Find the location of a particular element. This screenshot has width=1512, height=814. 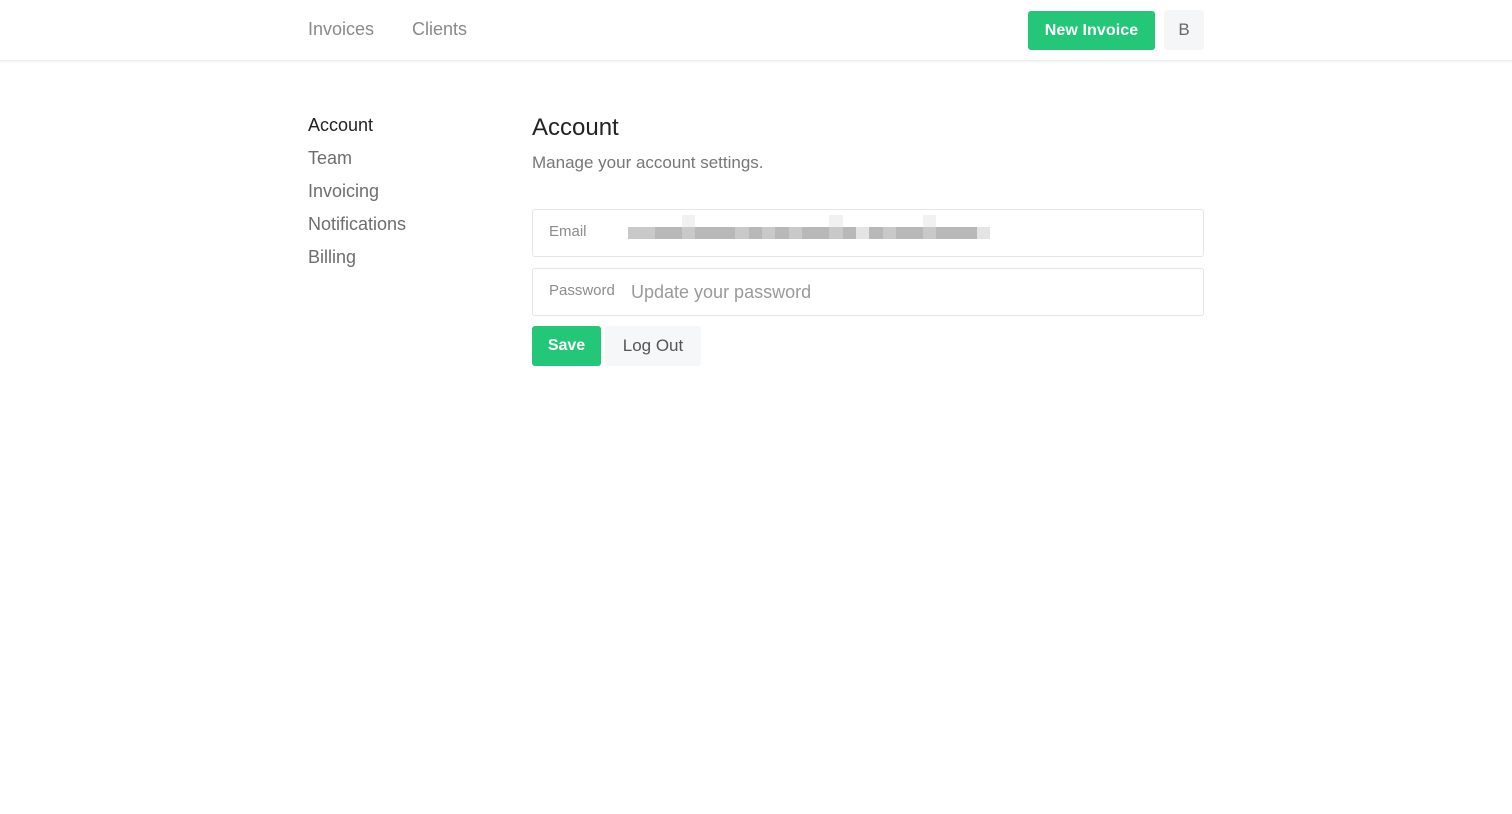

nav-link-clients: Clients is located at coordinates (439, 29).